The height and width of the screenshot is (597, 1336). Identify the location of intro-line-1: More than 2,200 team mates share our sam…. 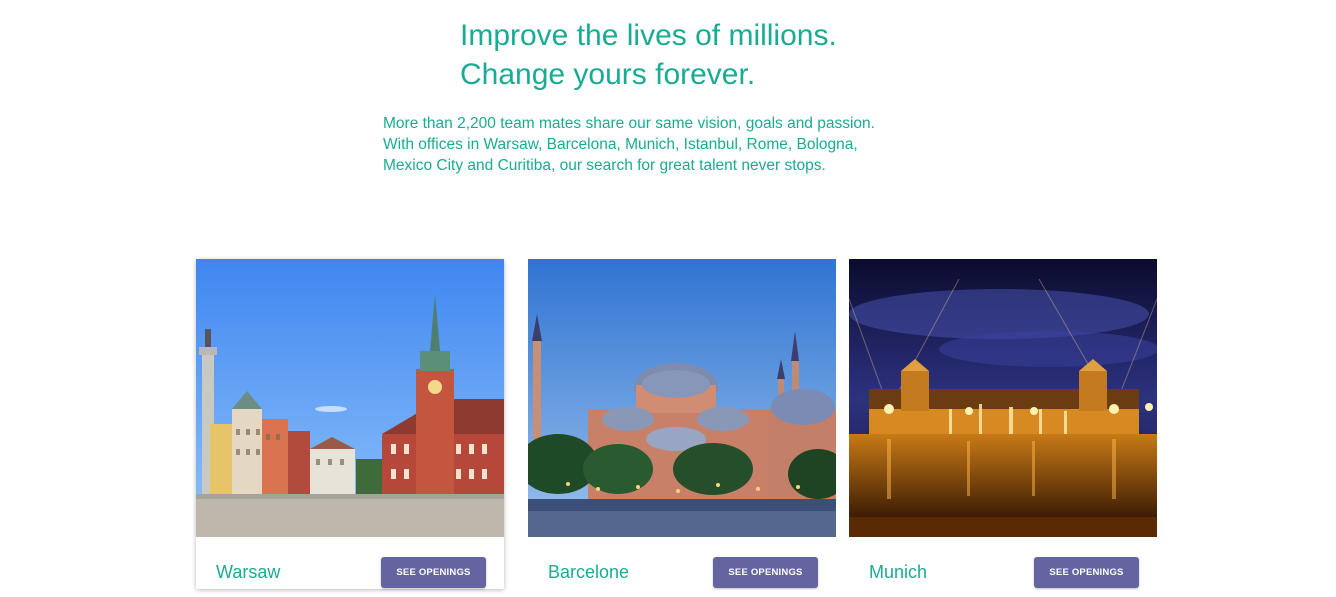
(629, 123).